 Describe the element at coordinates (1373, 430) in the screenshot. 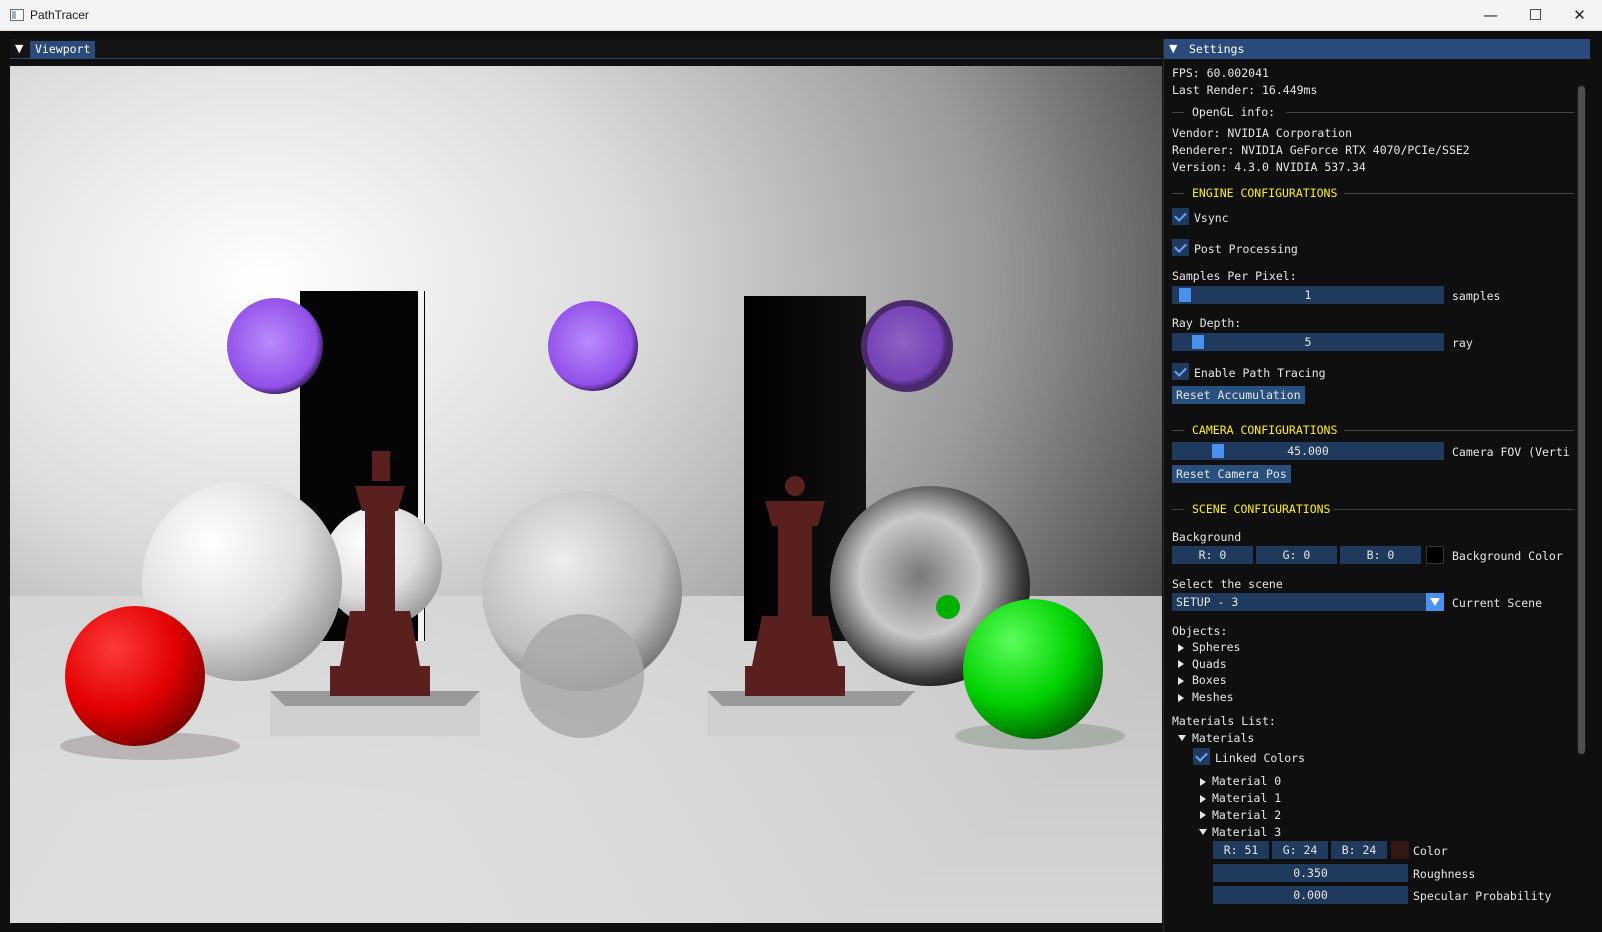

I see `camera-configurations-separator: CAMERA CONFIGURATIONS` at that location.